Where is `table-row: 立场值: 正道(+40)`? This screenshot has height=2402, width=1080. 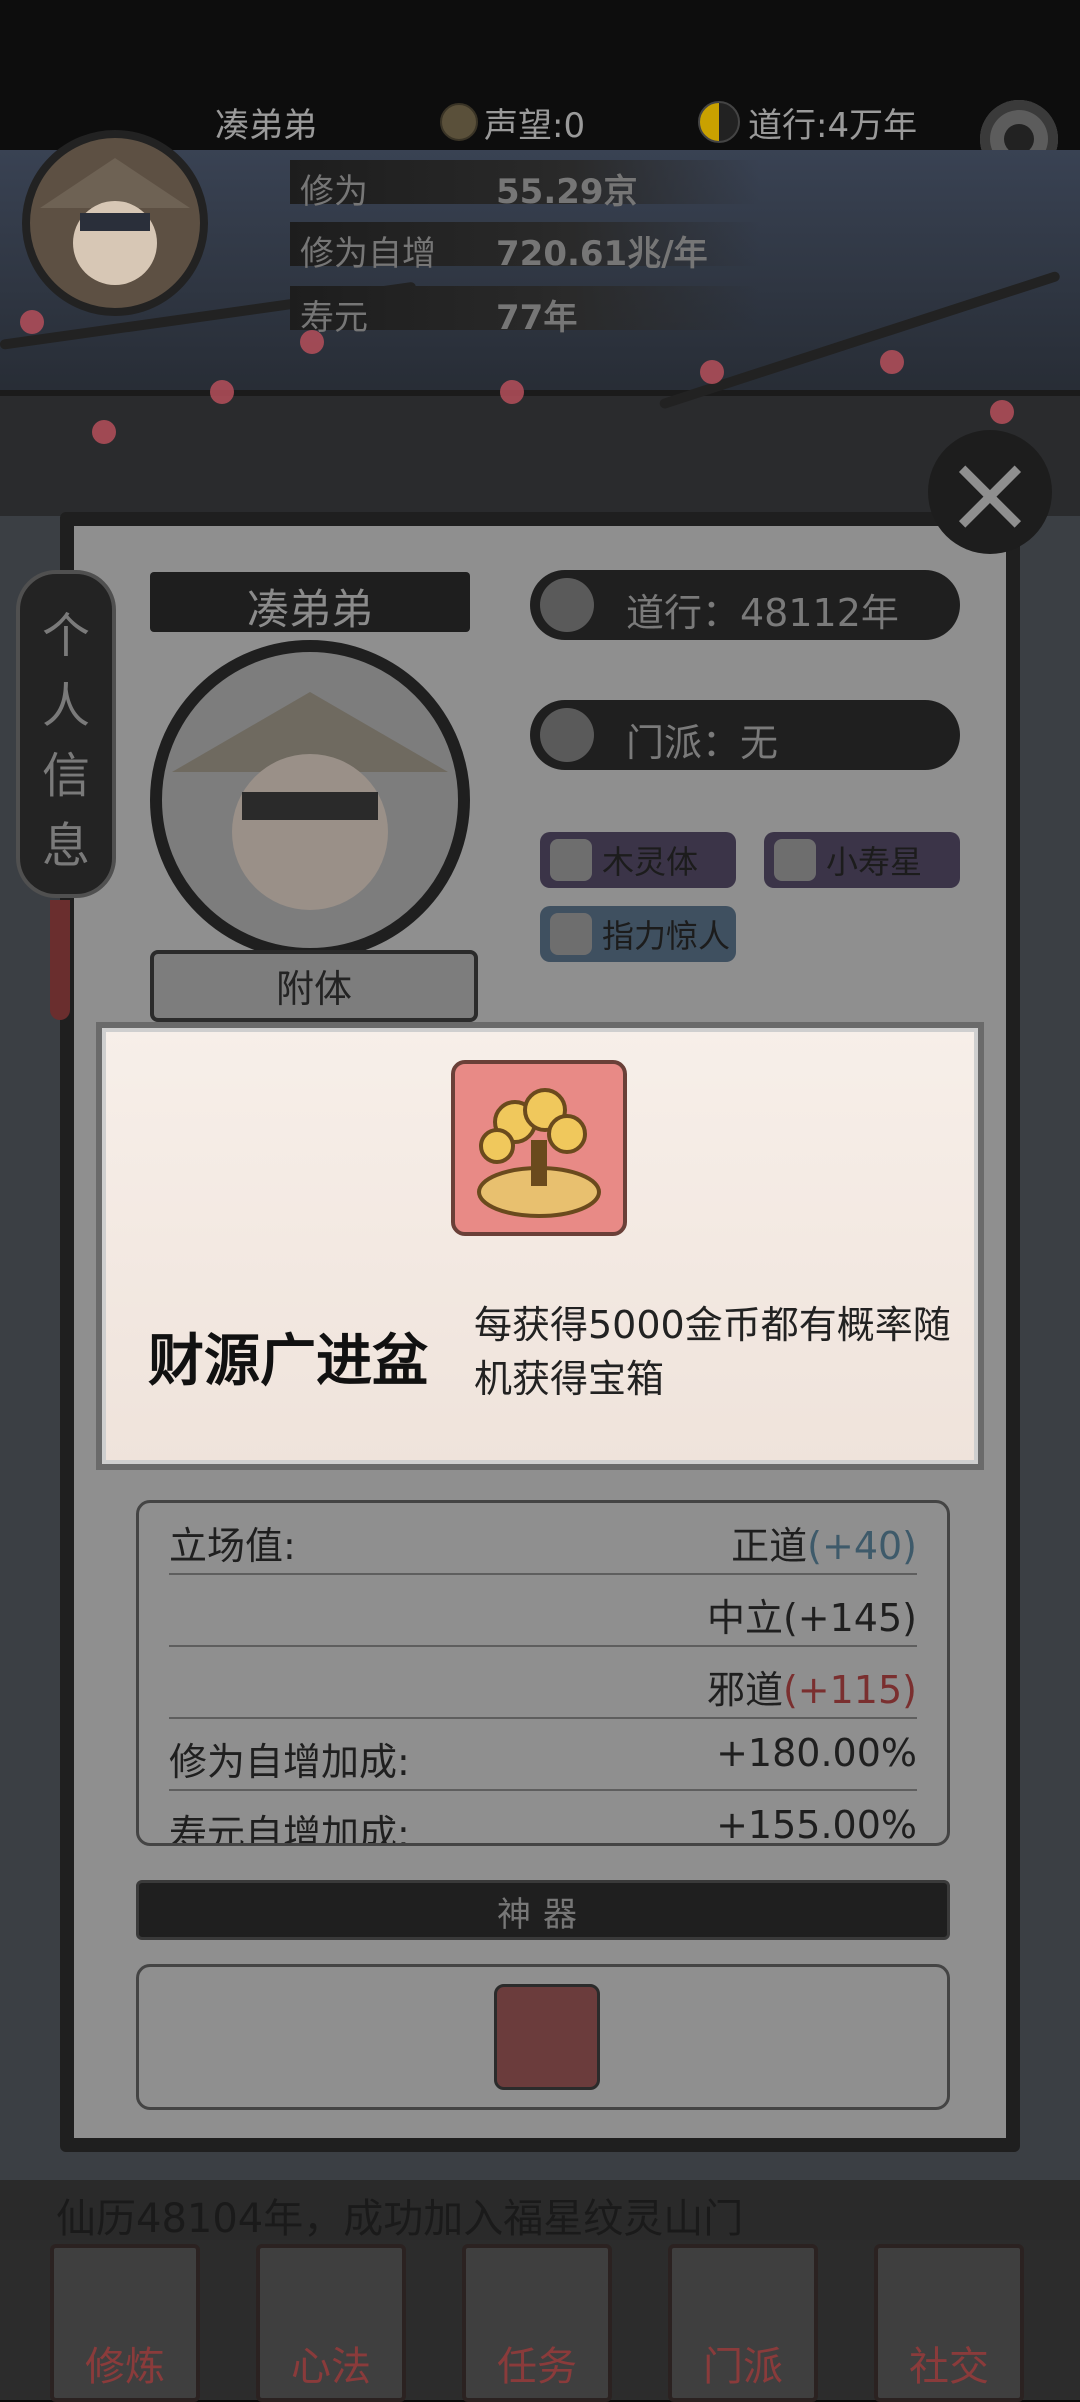 table-row: 立场值: 正道(+40) is located at coordinates (543, 1539).